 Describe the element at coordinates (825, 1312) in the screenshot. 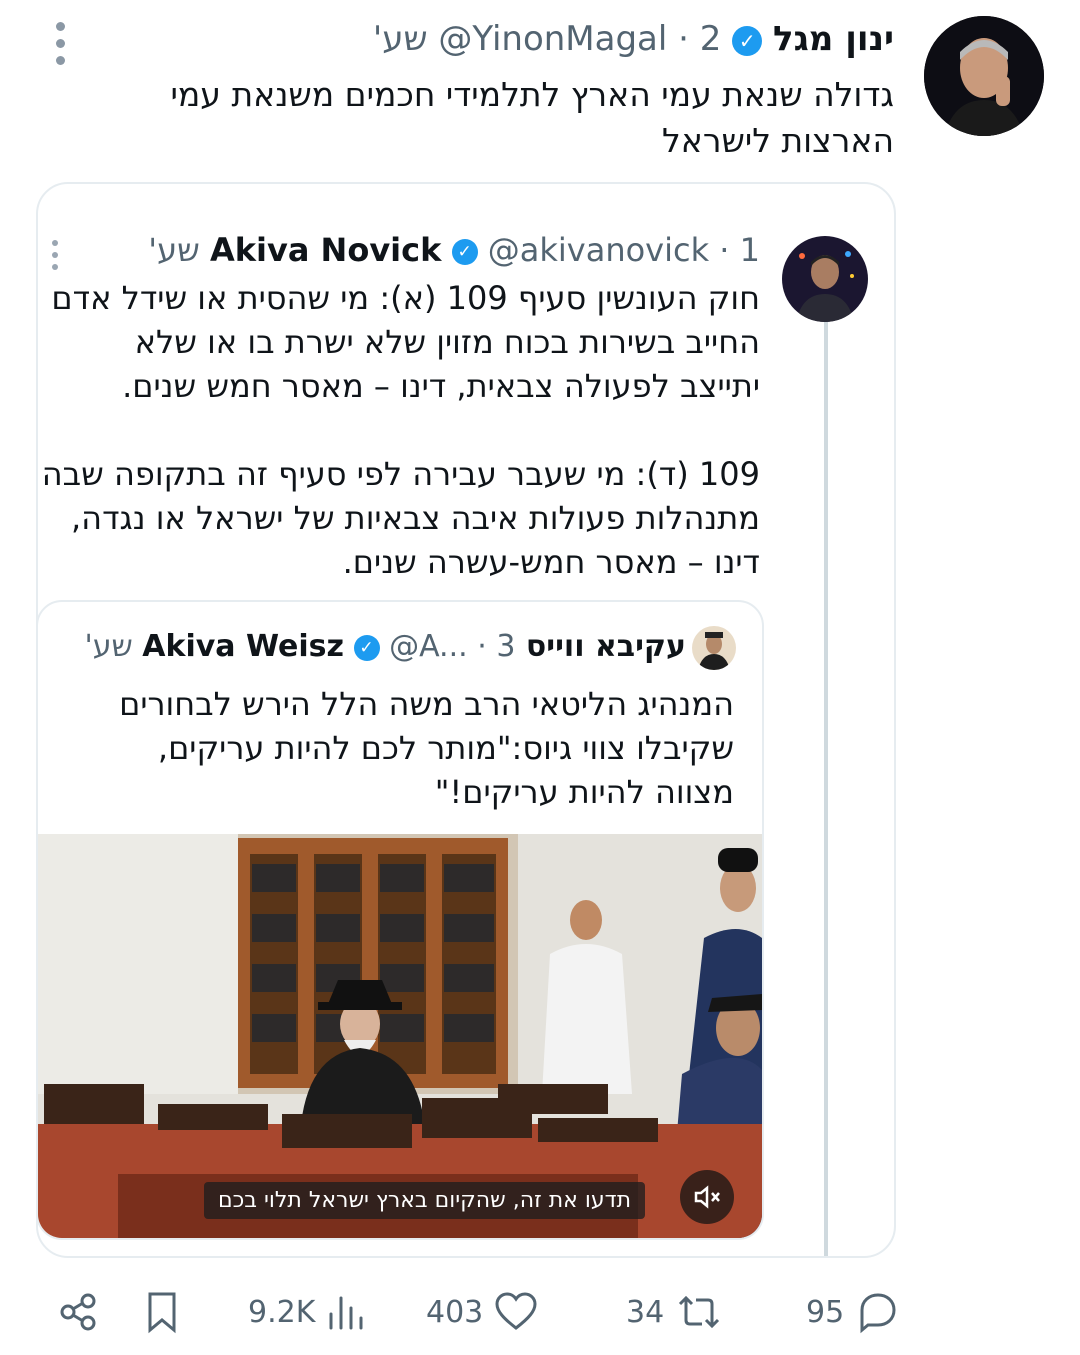

I see `replies-count: 95` at that location.